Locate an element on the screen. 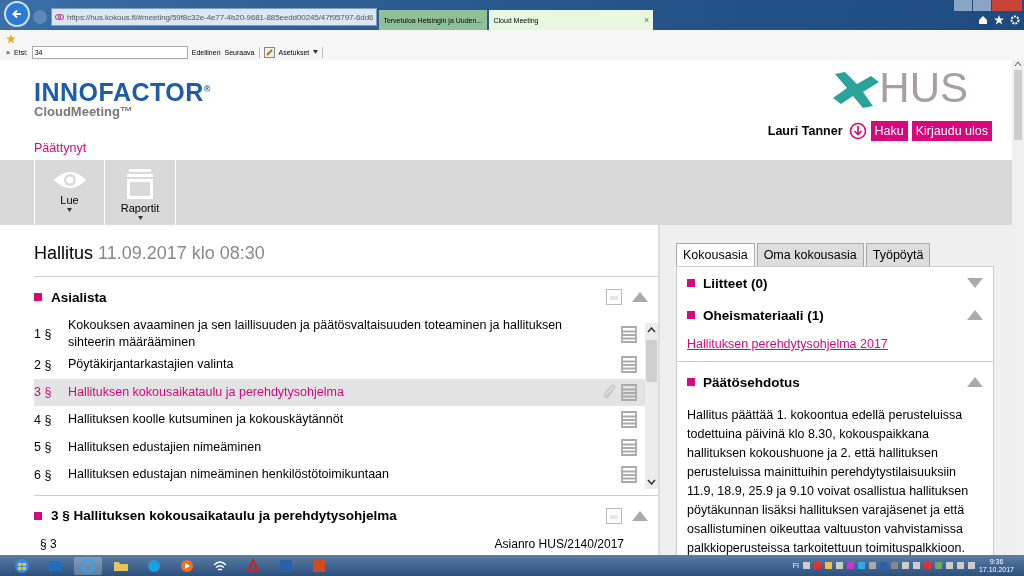 This screenshot has width=1024, height=576. brand-logo: INNOFACTOR$^{®}$ is located at coordinates (122, 91).